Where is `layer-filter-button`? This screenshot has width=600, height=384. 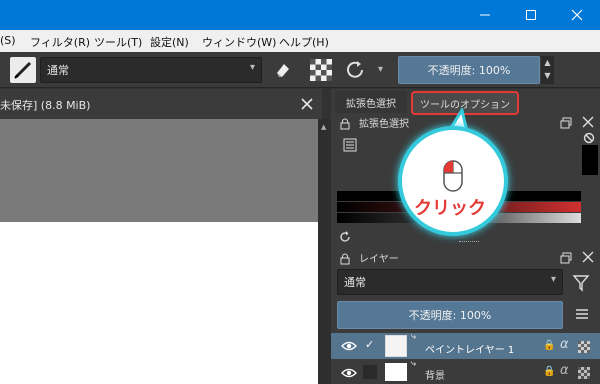
layer-filter-button is located at coordinates (582, 283).